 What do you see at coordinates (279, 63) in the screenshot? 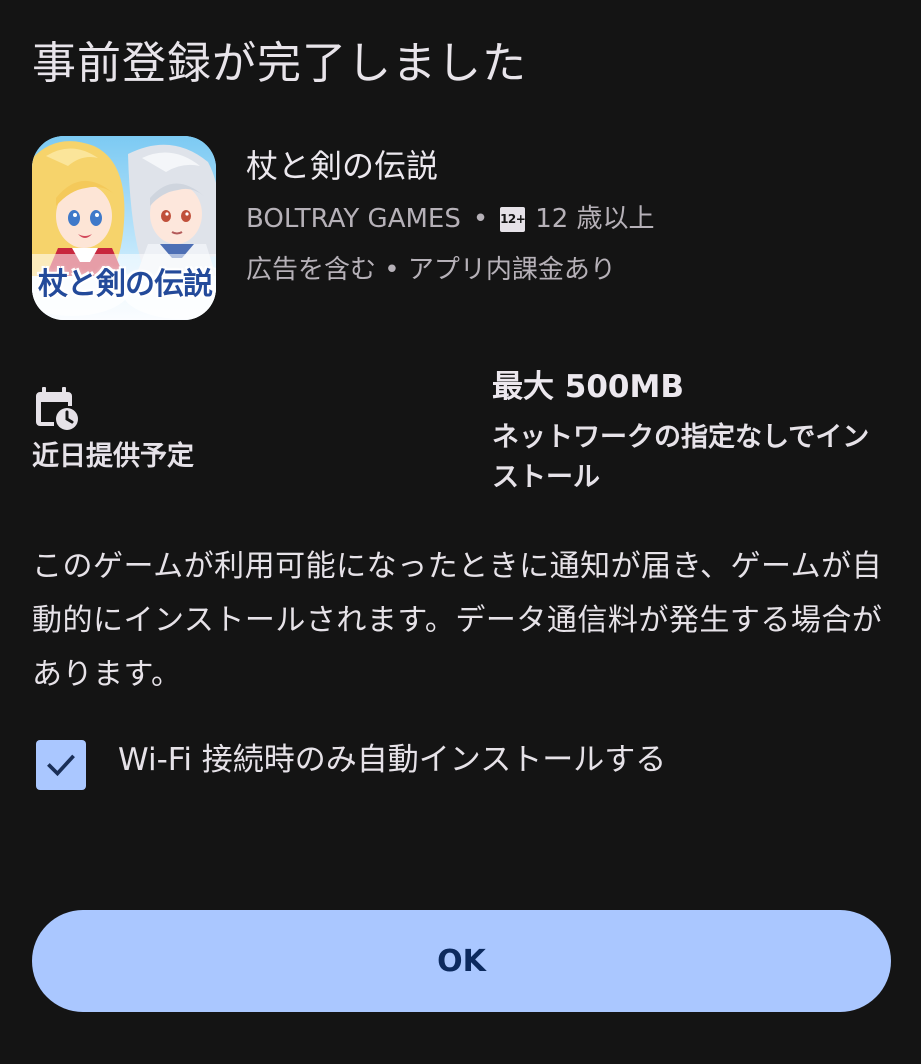
I see `dialog-title: 事前登録が完了しました` at bounding box center [279, 63].